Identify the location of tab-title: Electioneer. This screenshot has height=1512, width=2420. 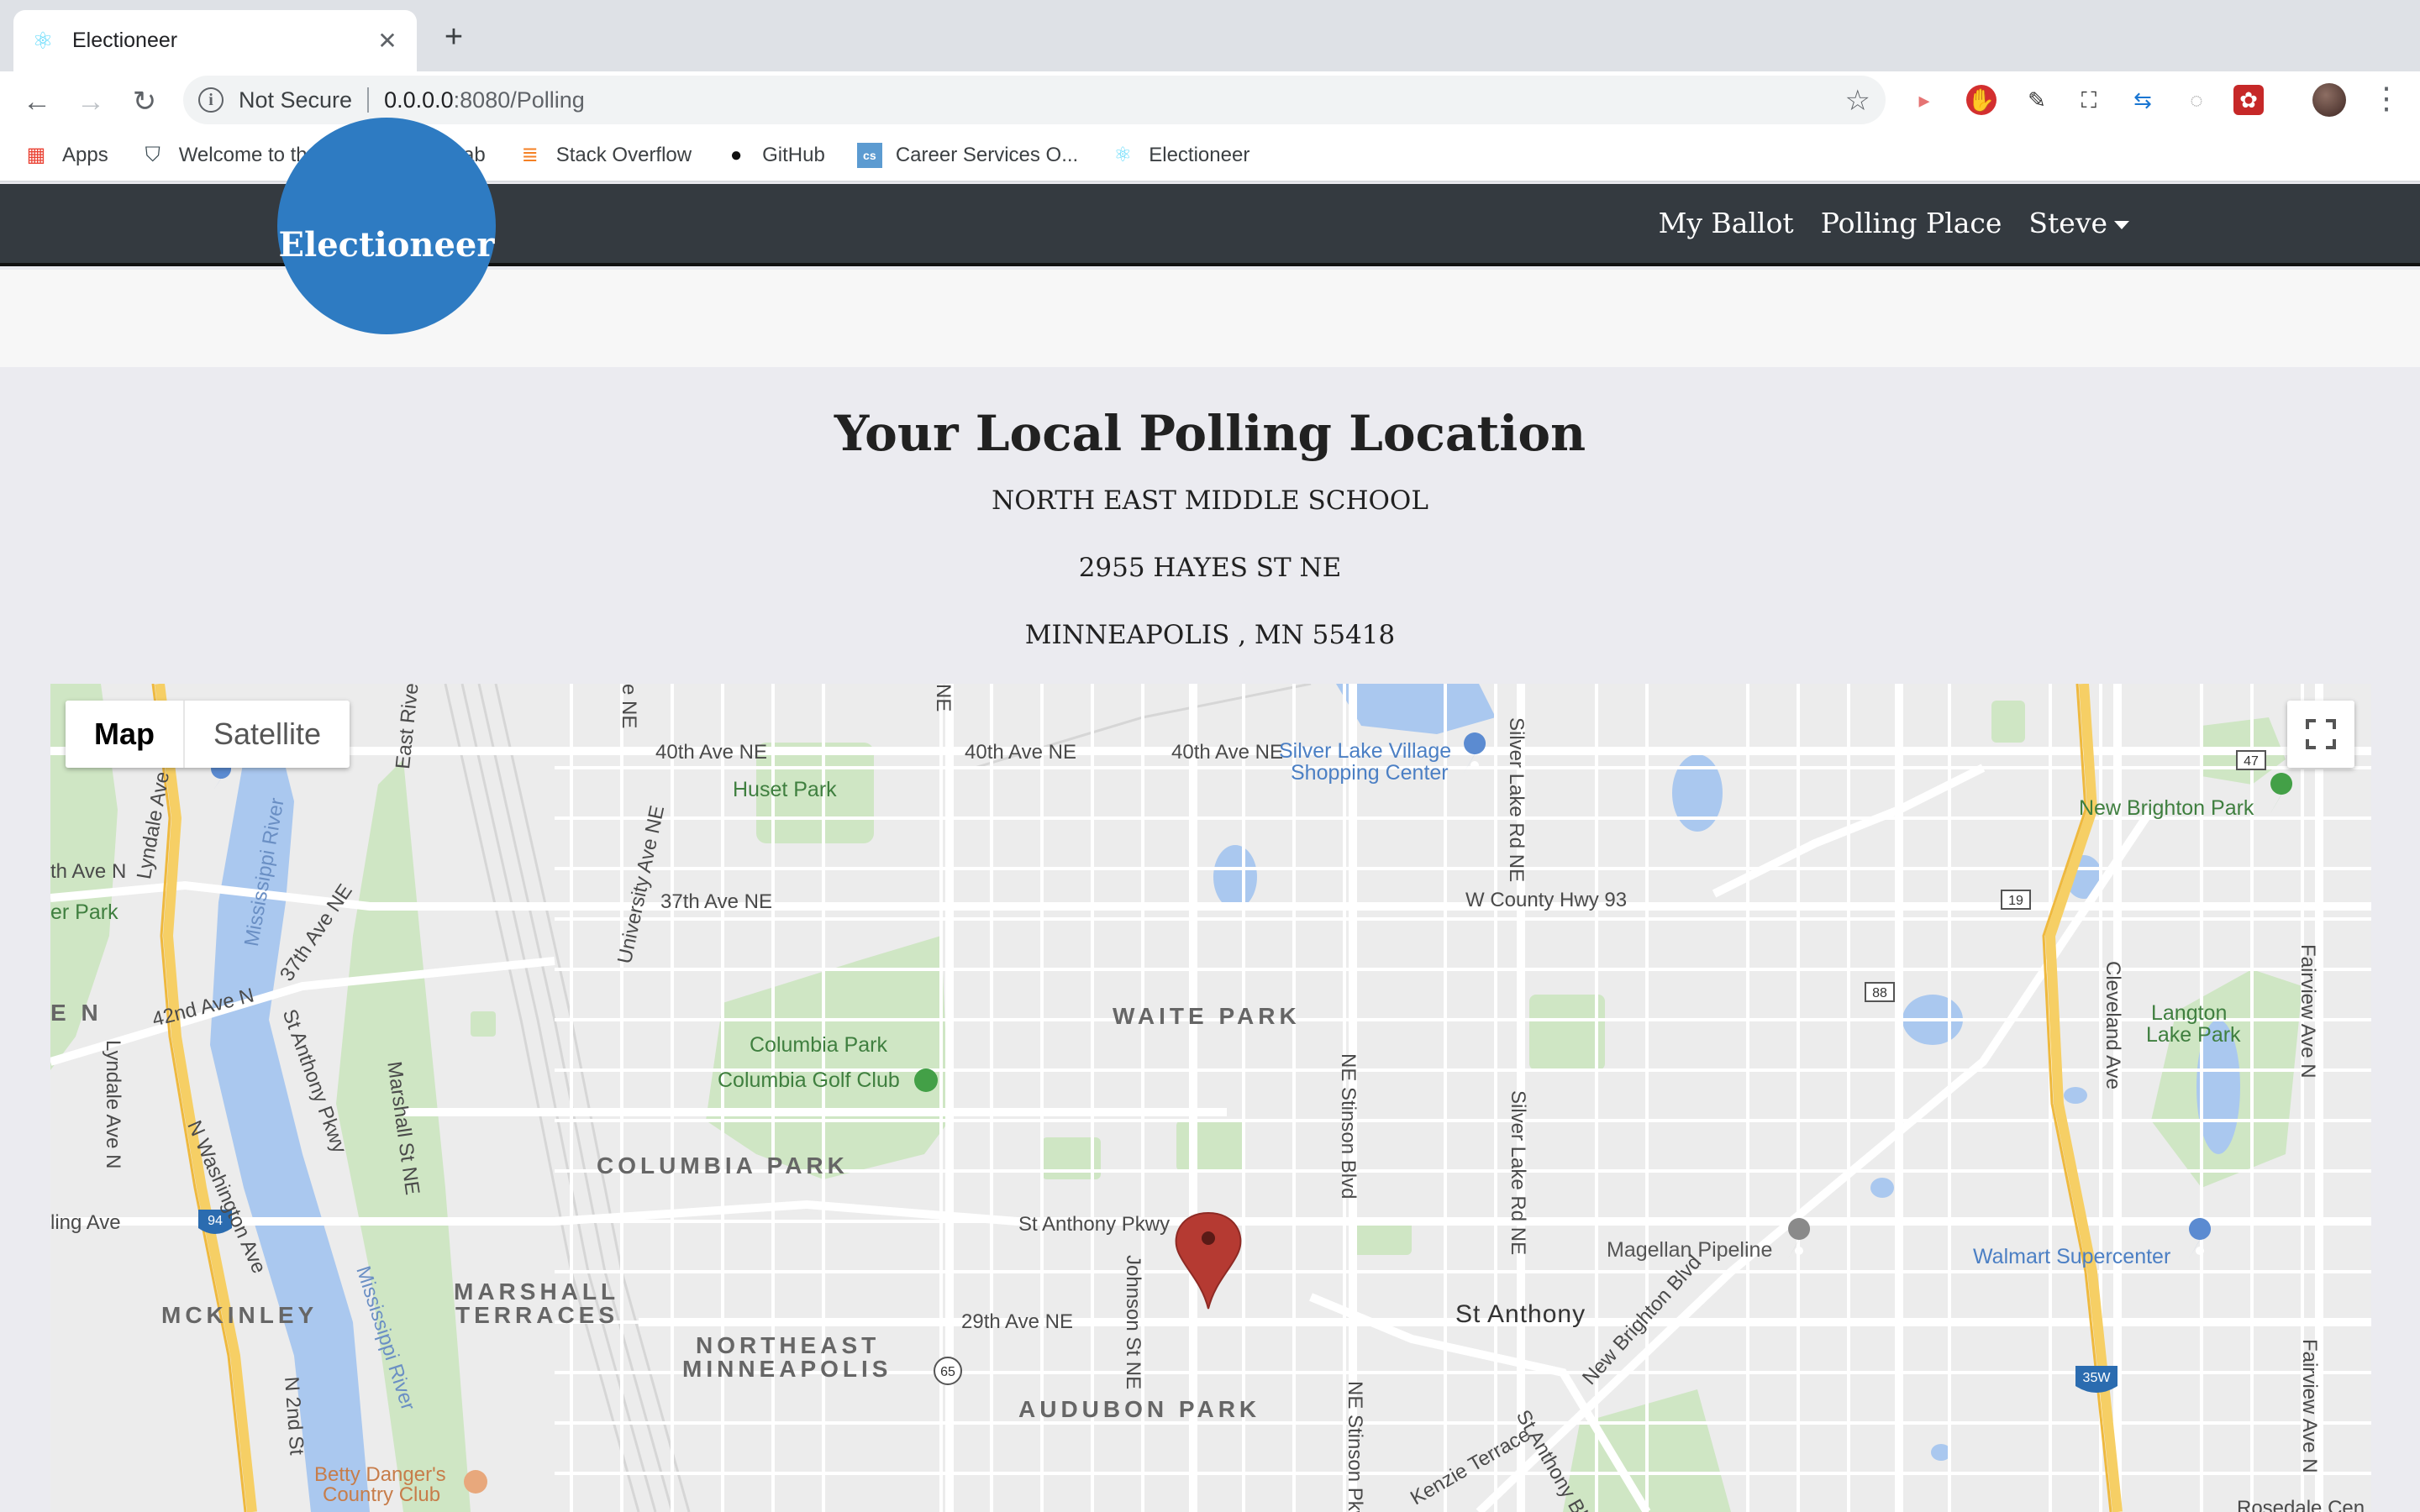
(125, 40).